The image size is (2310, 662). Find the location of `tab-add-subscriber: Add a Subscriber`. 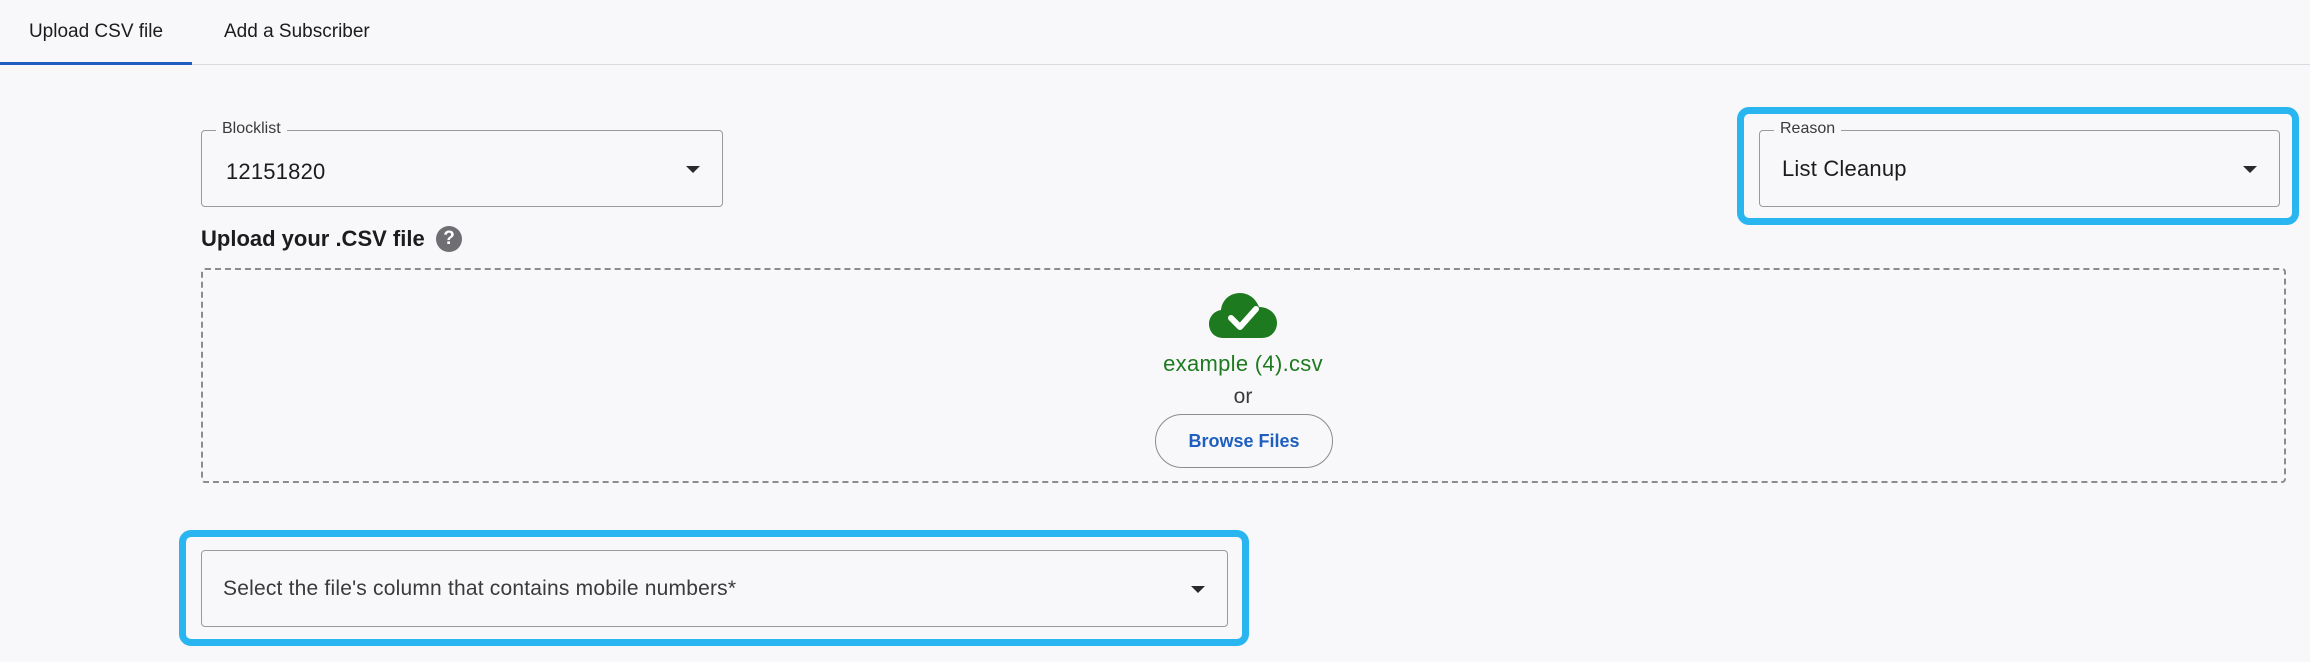

tab-add-subscriber: Add a Subscriber is located at coordinates (297, 32).